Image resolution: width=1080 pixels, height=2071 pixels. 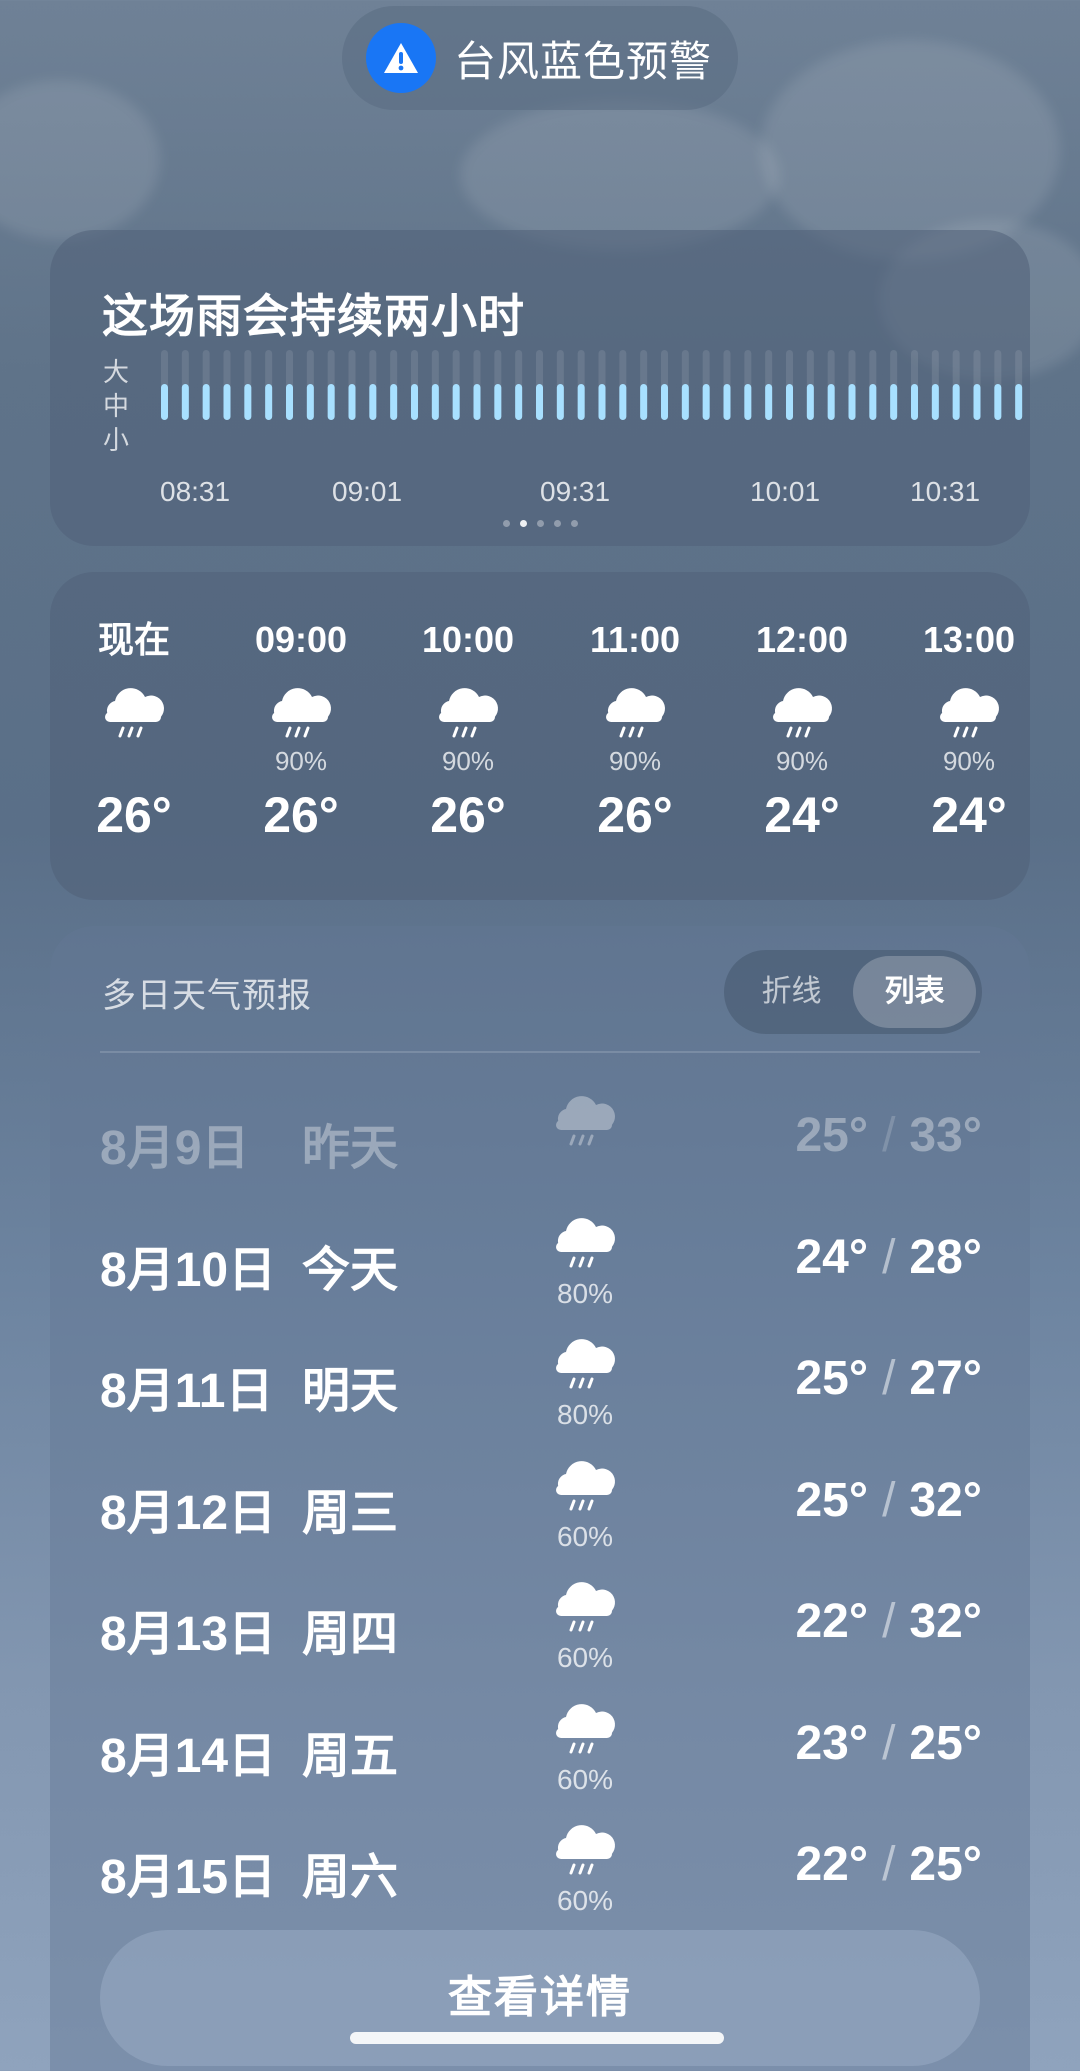 I want to click on typhoon-warning-pill: 台风蓝色预警, so click(x=540, y=58).